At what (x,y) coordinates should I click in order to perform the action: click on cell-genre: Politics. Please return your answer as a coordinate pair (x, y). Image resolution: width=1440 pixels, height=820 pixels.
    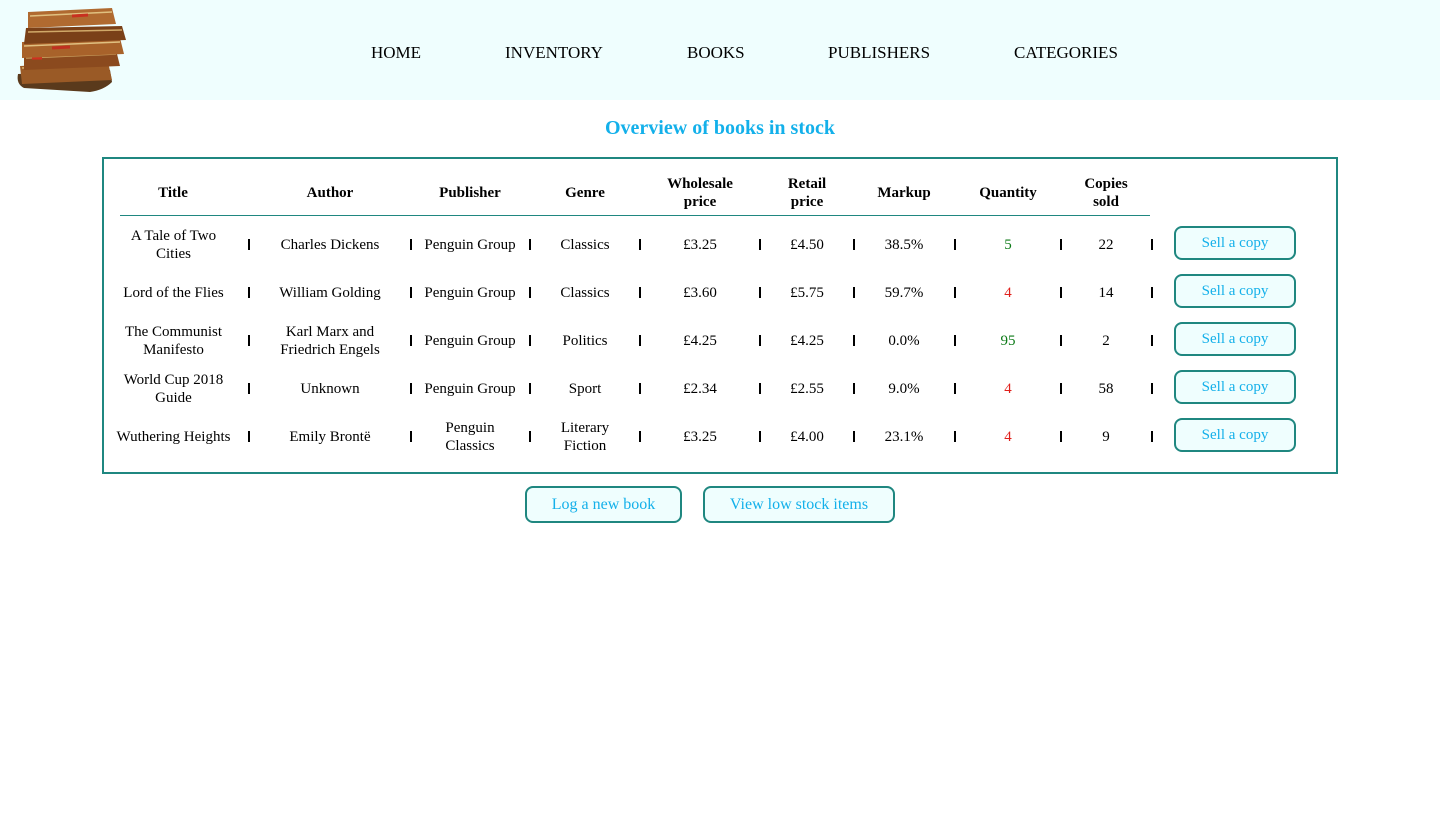
    Looking at the image, I should click on (585, 341).